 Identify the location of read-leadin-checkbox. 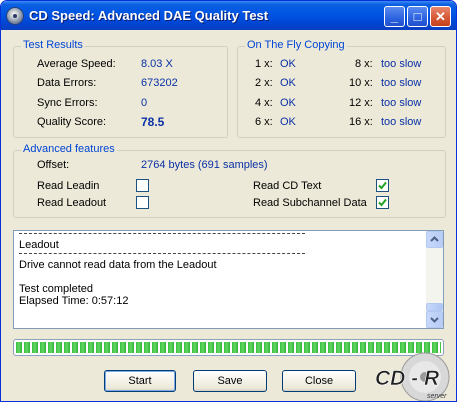
(142, 185).